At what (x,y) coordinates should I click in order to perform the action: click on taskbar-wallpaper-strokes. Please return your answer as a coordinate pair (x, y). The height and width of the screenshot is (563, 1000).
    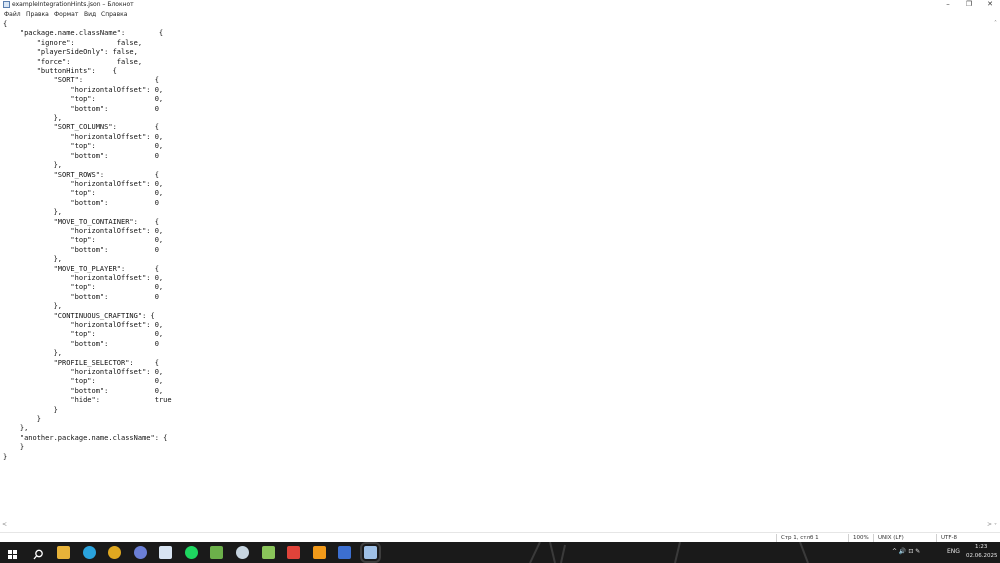
    Looking at the image, I should click on (669, 552).